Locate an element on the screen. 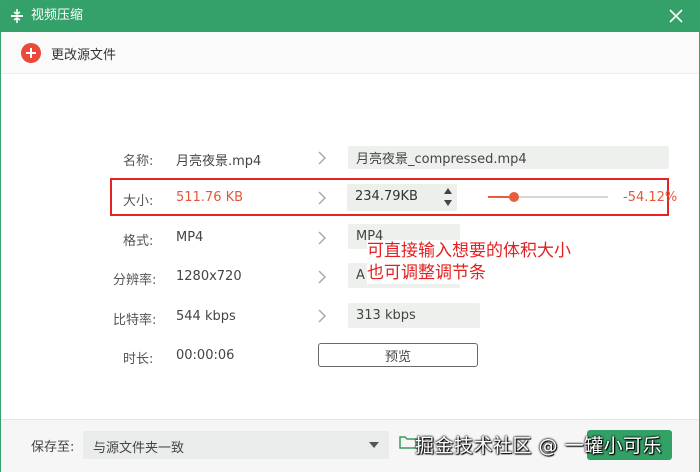 The image size is (700, 472). name-label: 名称: is located at coordinates (138, 161).